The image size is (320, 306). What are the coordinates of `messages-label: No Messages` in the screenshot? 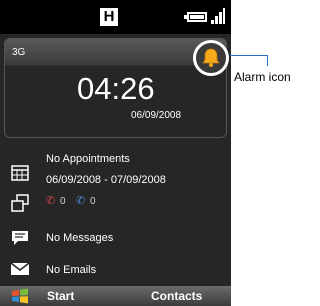 It's located at (79, 238).